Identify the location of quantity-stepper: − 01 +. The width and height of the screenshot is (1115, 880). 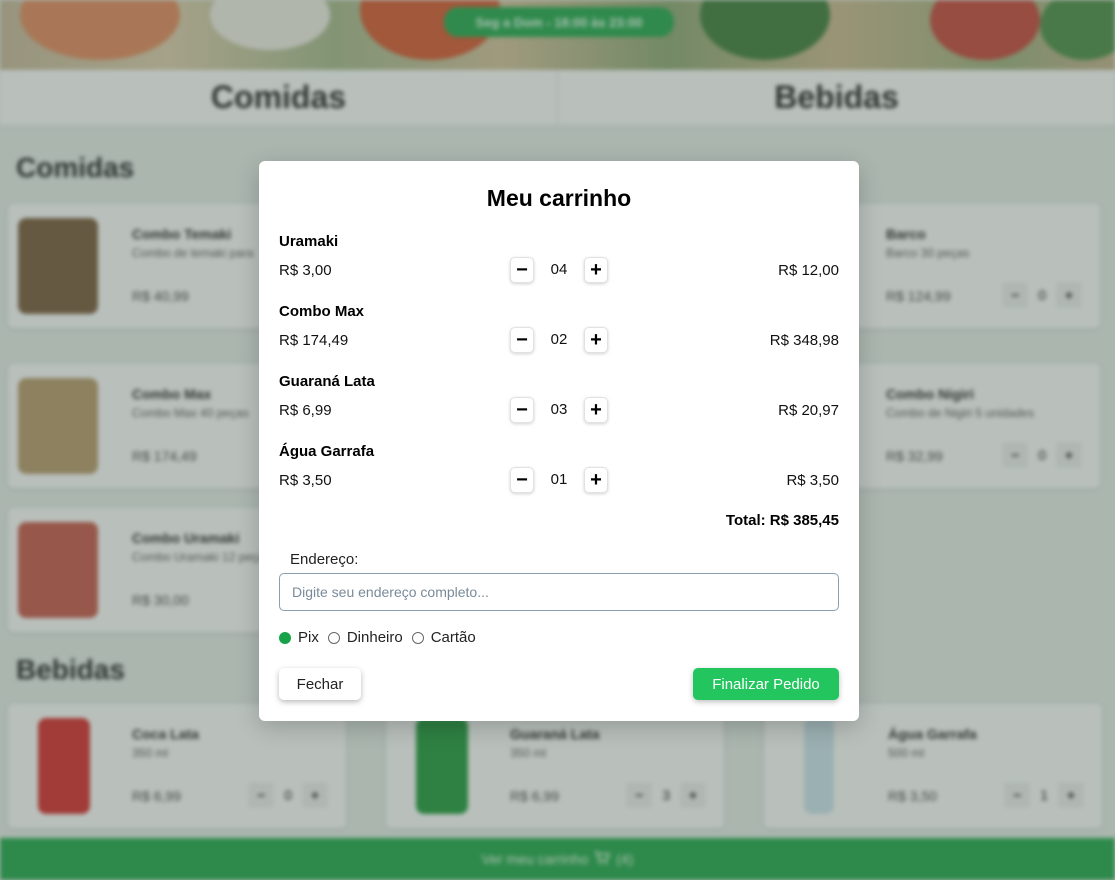
(559, 480).